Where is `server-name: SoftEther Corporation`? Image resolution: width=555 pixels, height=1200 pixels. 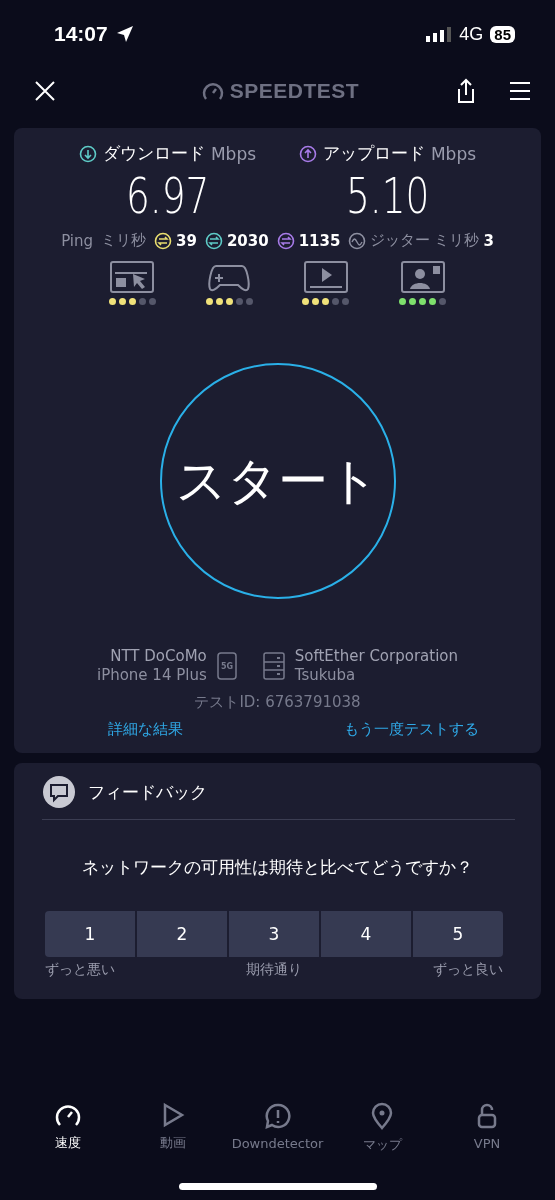 server-name: SoftEther Corporation is located at coordinates (376, 656).